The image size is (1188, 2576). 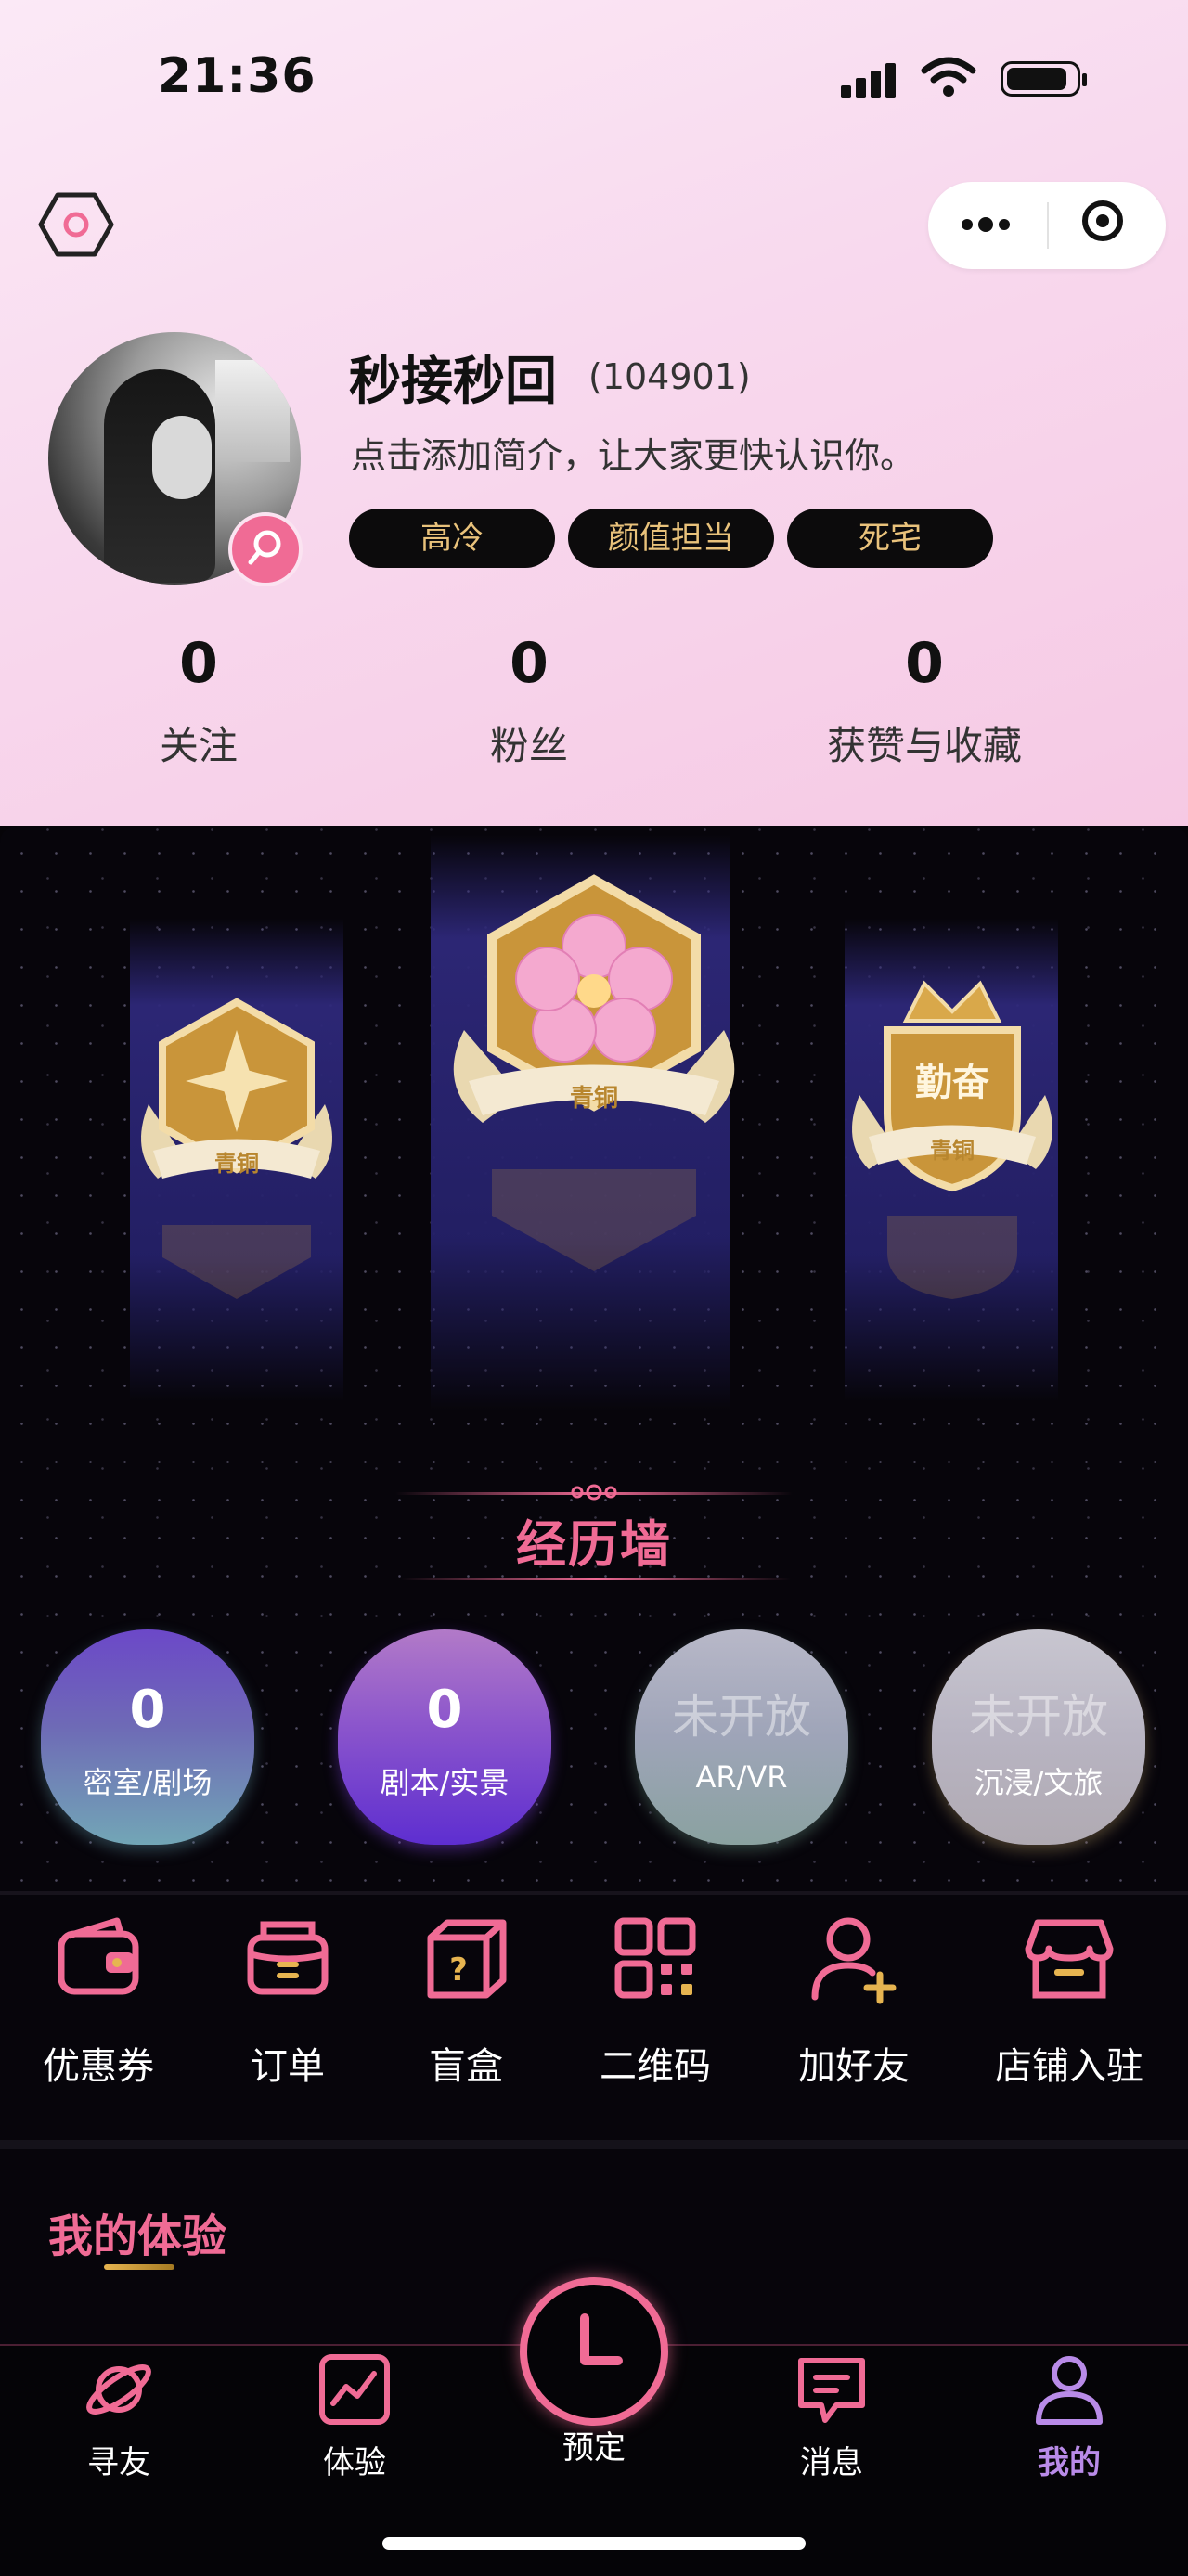 What do you see at coordinates (148, 1782) in the screenshot?
I see `bubble-label: 密室/剧场` at bounding box center [148, 1782].